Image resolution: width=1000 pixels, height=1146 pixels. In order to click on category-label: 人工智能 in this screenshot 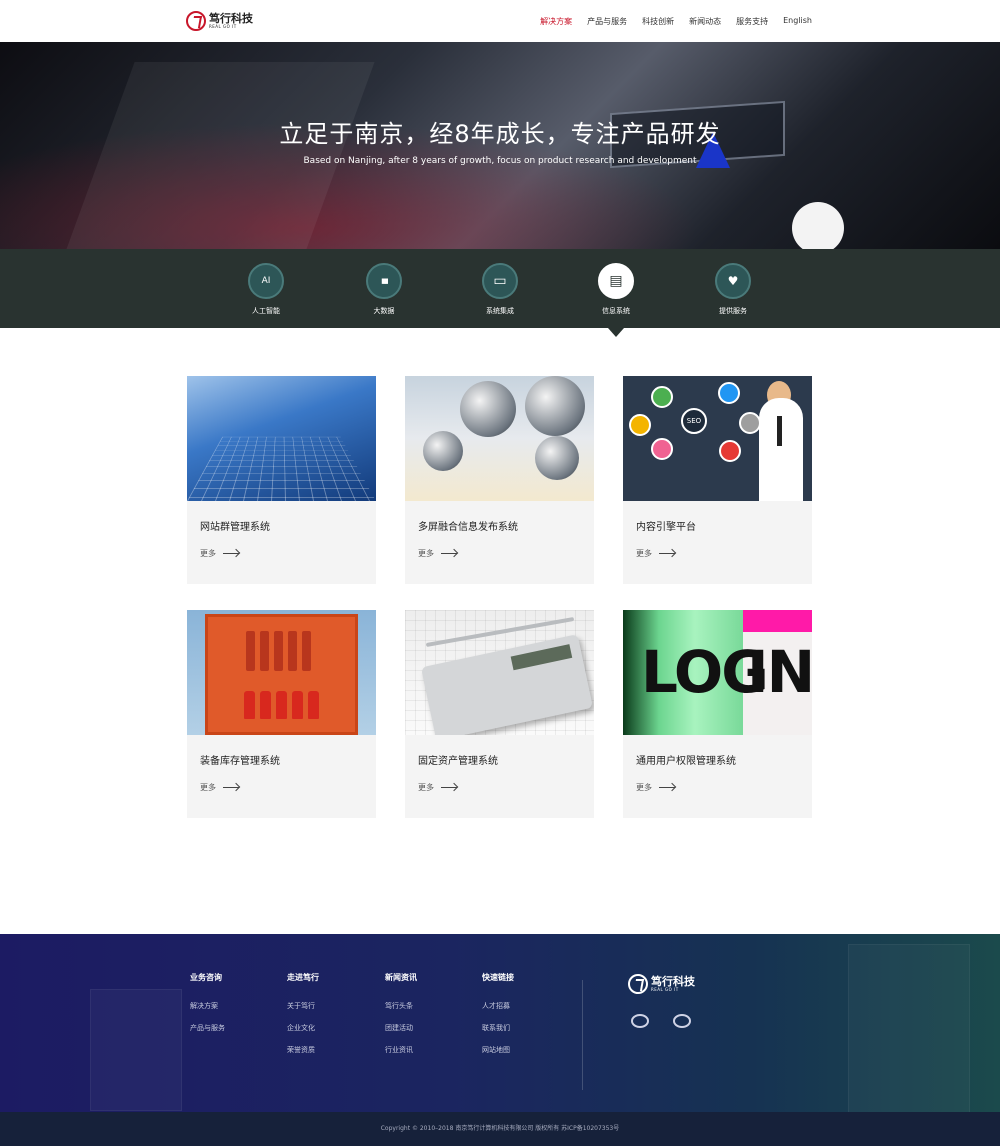, I will do `click(266, 311)`.